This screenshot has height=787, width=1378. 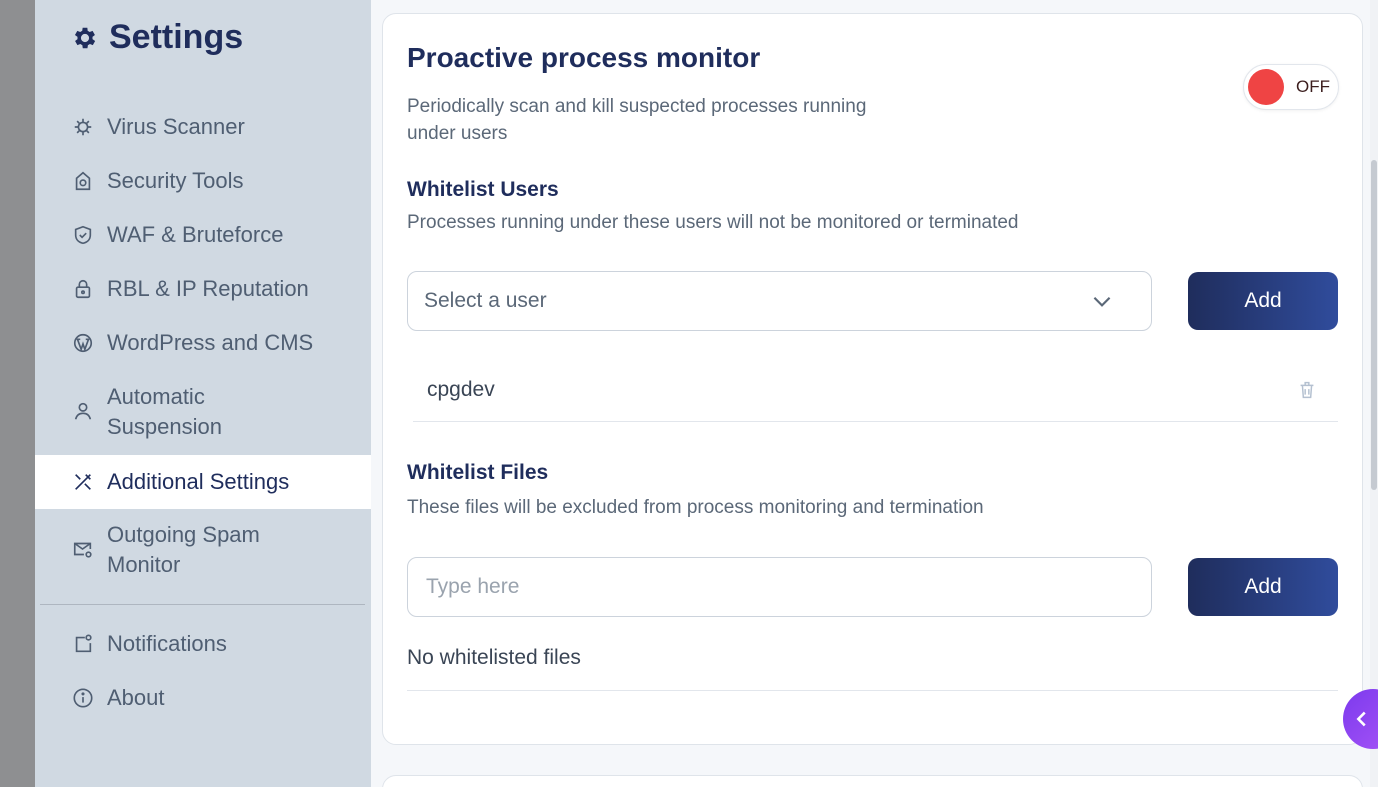 What do you see at coordinates (17, 393) in the screenshot?
I see `window-edge` at bounding box center [17, 393].